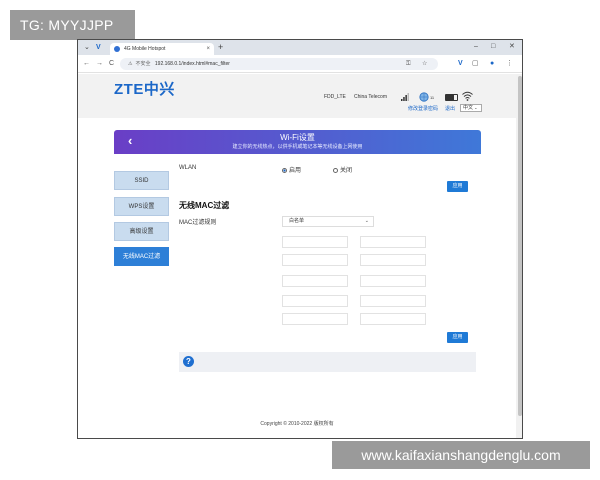  What do you see at coordinates (188, 361) in the screenshot?
I see `help-icon: ?` at bounding box center [188, 361].